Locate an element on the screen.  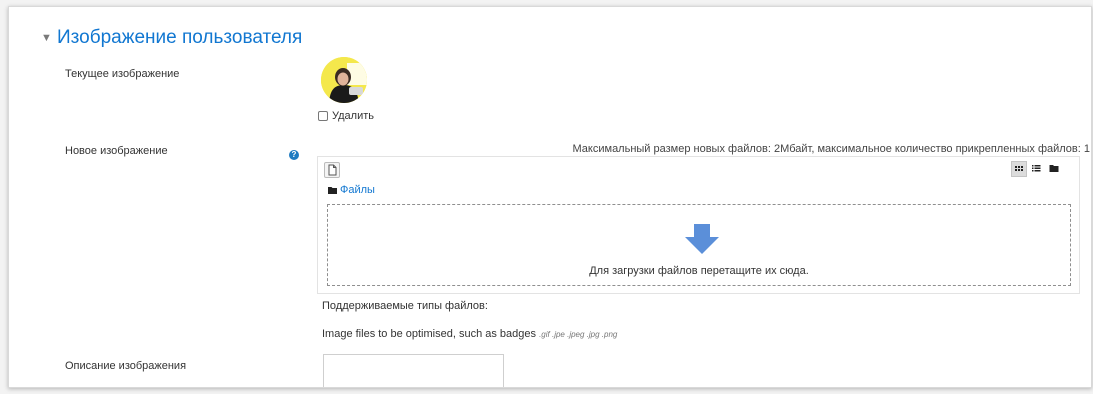
avatar-picture is located at coordinates (344, 80).